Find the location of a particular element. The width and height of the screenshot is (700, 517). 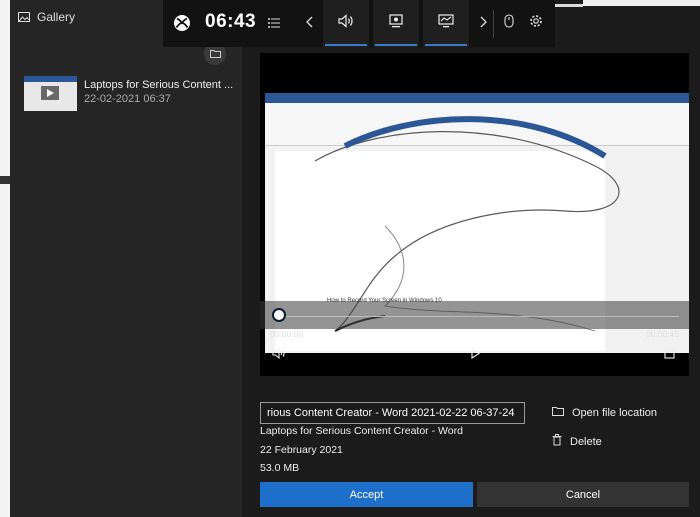

mouse-lock-button is located at coordinates (509, 23).